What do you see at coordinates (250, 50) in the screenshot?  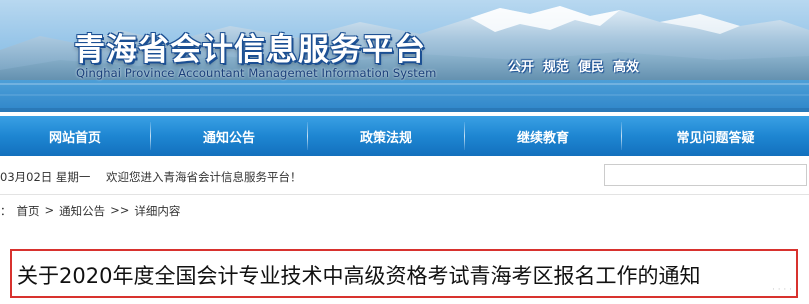 I see `site-title: 青海省会计信息服务平台` at bounding box center [250, 50].